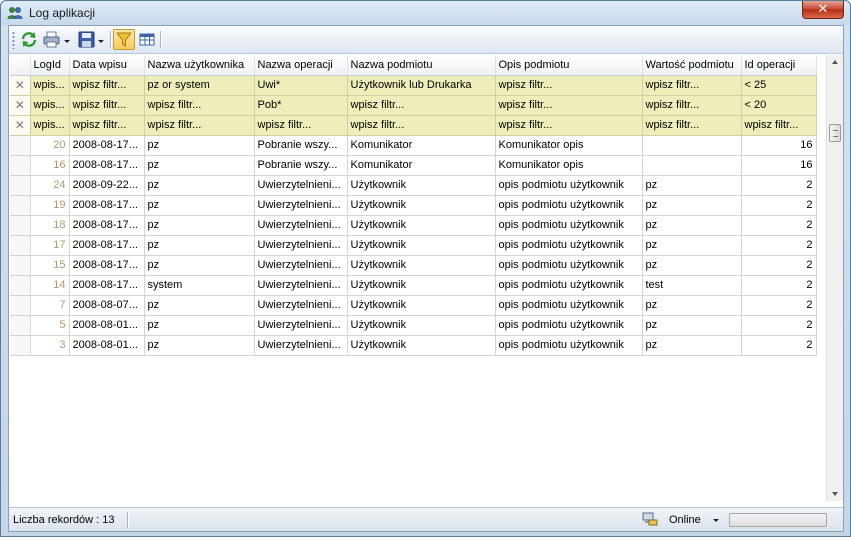 Image resolution: width=851 pixels, height=537 pixels. What do you see at coordinates (692, 285) in the screenshot?
I see `cell-subject-value: test` at bounding box center [692, 285].